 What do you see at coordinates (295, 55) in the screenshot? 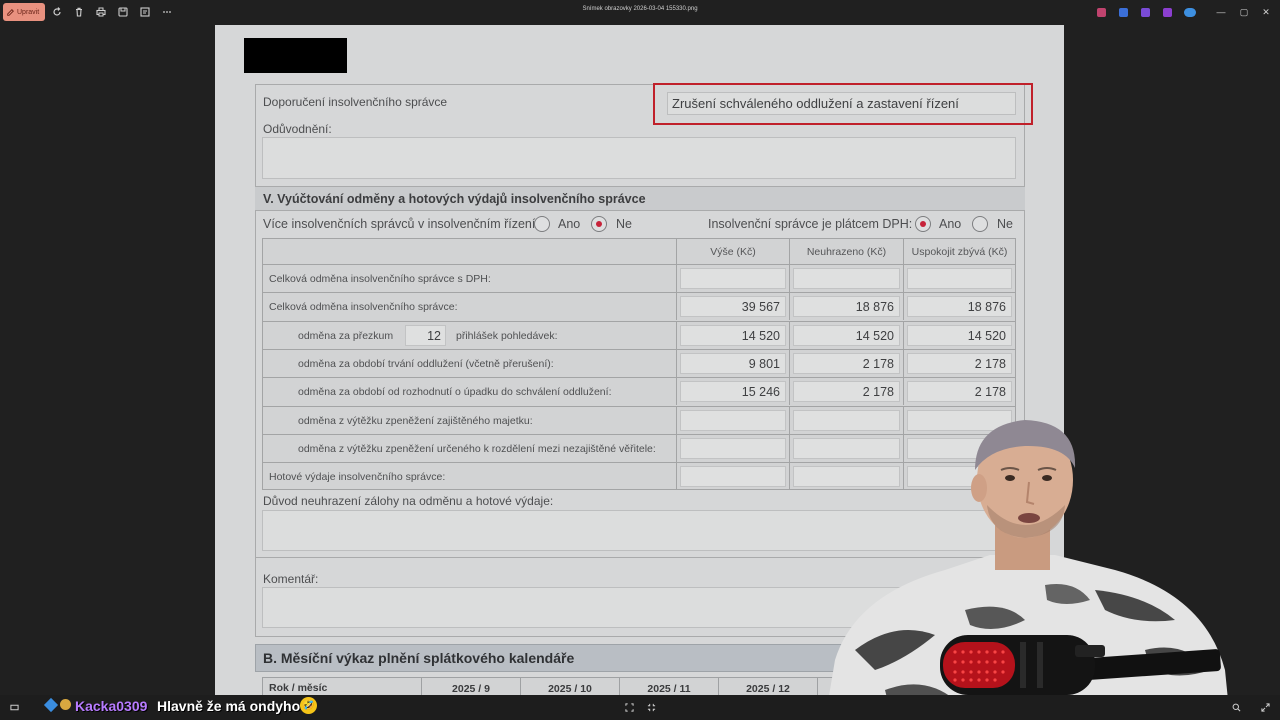
I see `redaction-box` at bounding box center [295, 55].